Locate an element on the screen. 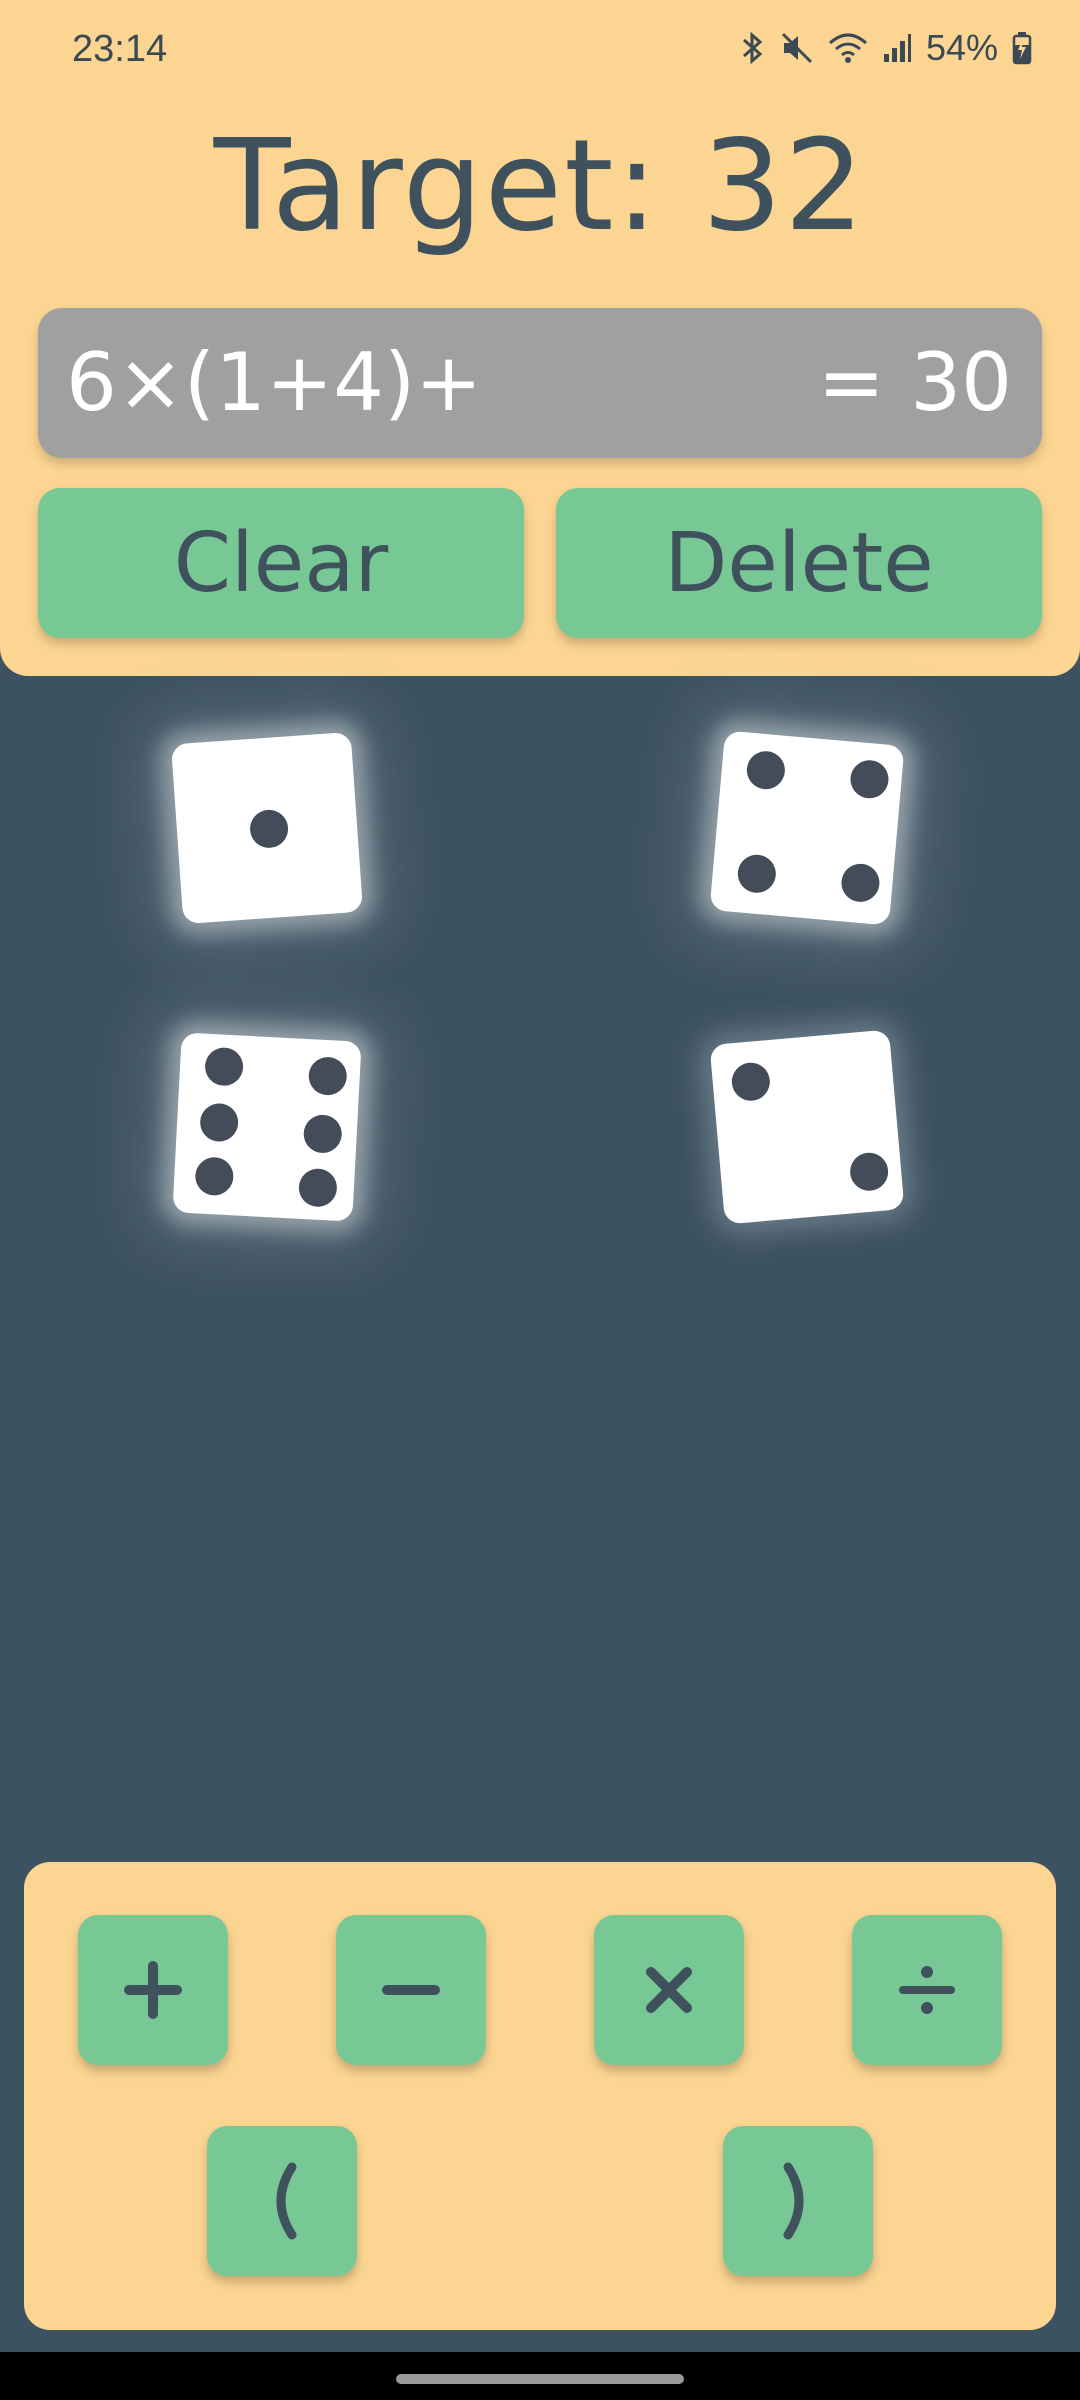 The height and width of the screenshot is (2400, 1080). close-paren-button is located at coordinates (798, 2201).